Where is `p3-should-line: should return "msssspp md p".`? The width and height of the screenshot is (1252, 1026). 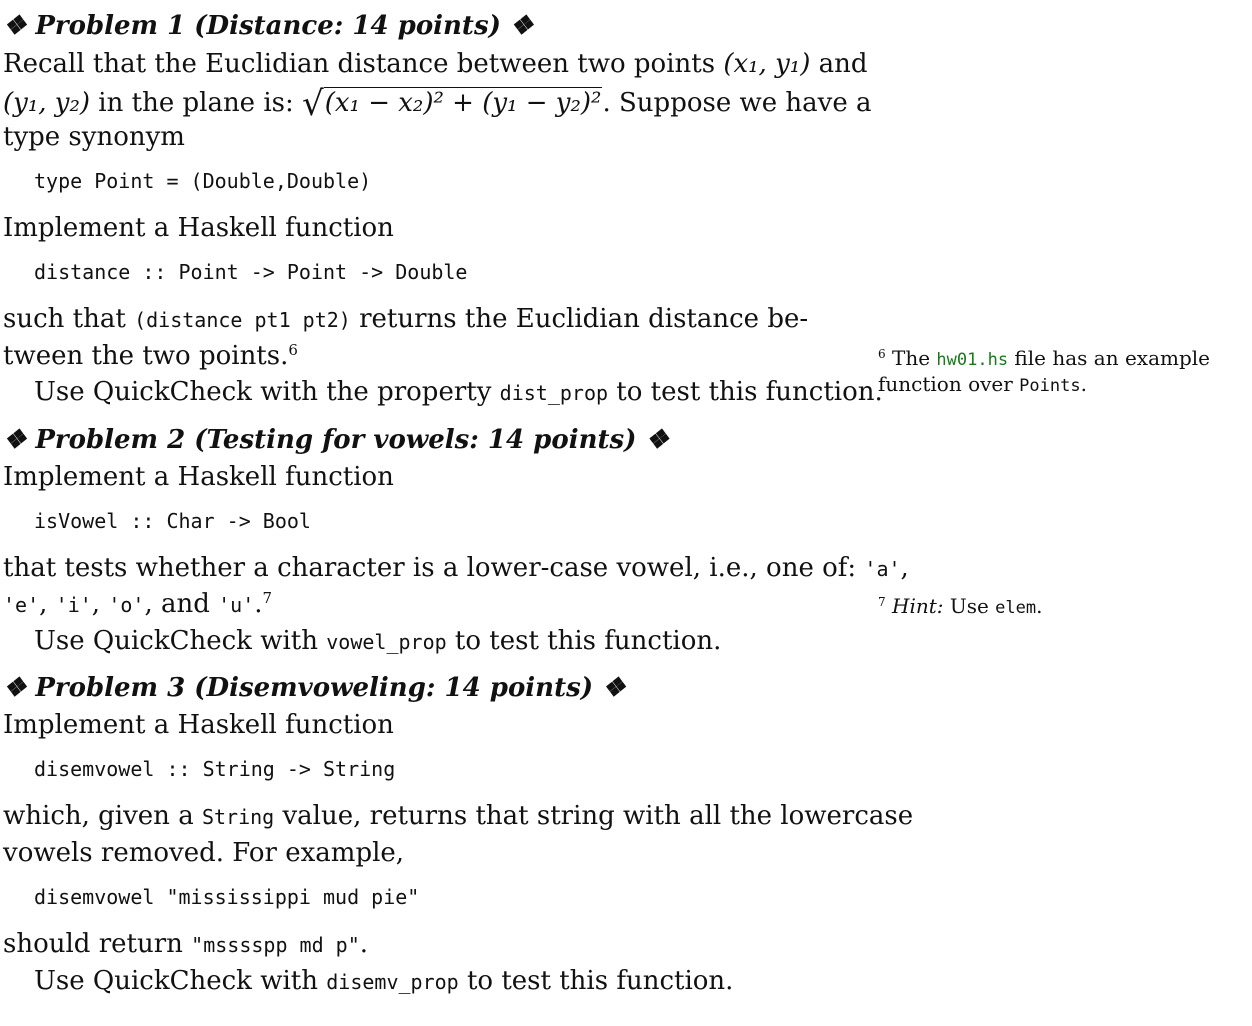
p3-should-line: should return "msssspp md p". is located at coordinates (185, 944).